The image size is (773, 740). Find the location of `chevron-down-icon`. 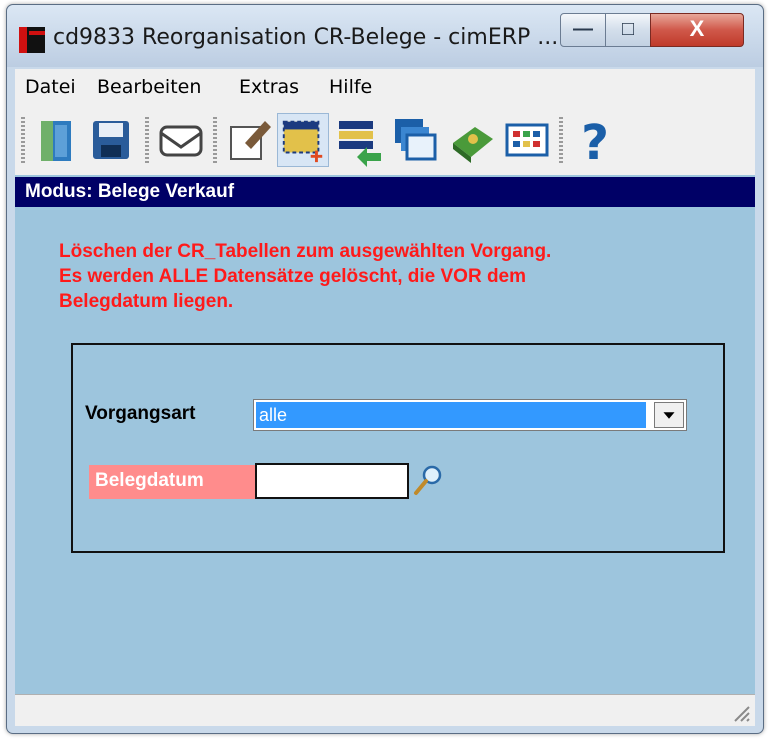

chevron-down-icon is located at coordinates (669, 415).